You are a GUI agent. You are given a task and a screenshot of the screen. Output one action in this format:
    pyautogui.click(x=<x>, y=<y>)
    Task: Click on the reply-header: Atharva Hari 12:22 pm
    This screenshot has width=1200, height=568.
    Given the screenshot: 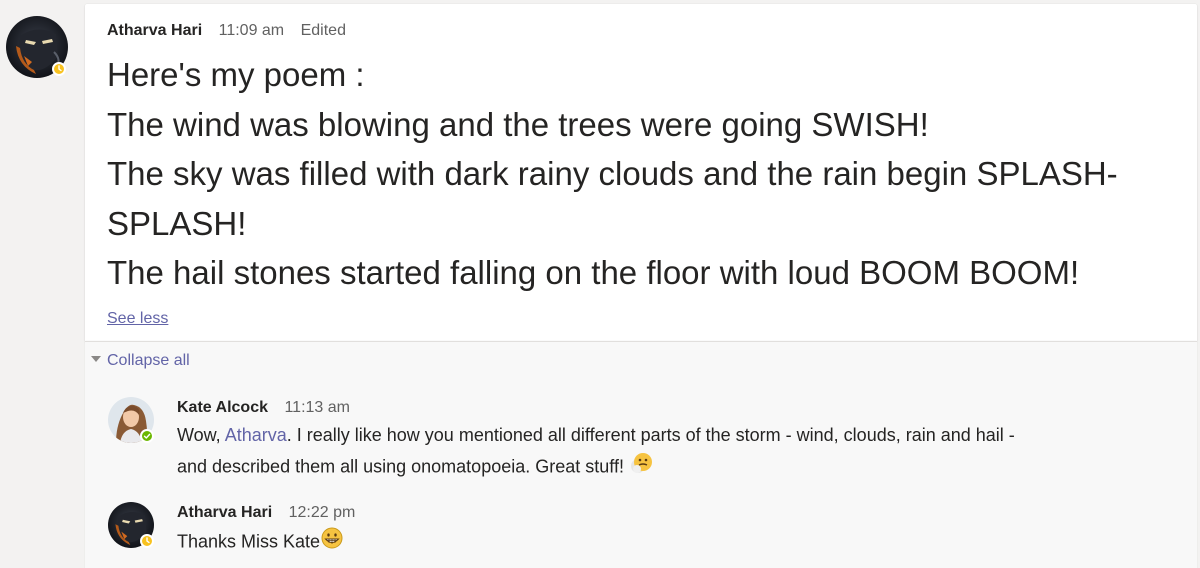 What is the action you would take?
    pyautogui.click(x=266, y=513)
    